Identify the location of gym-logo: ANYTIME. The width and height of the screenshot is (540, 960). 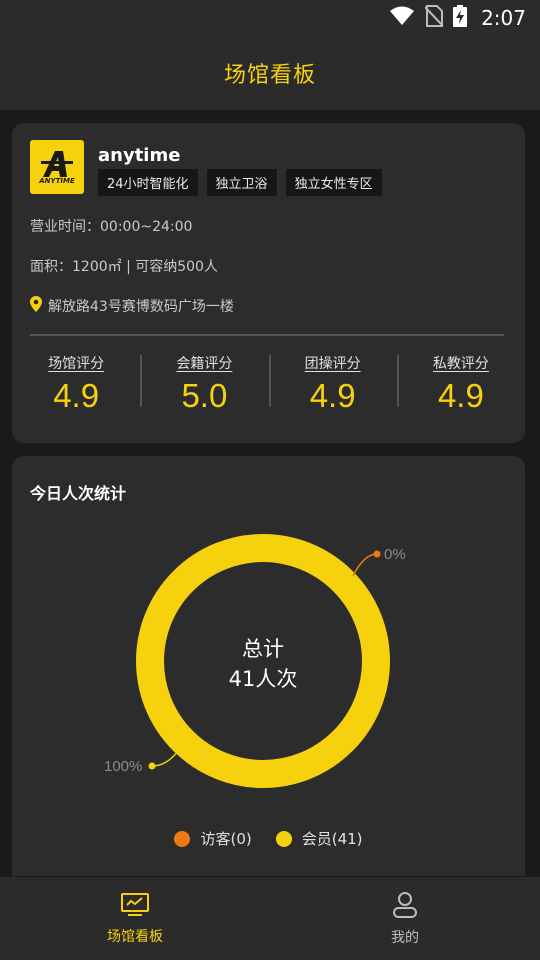
(57, 167).